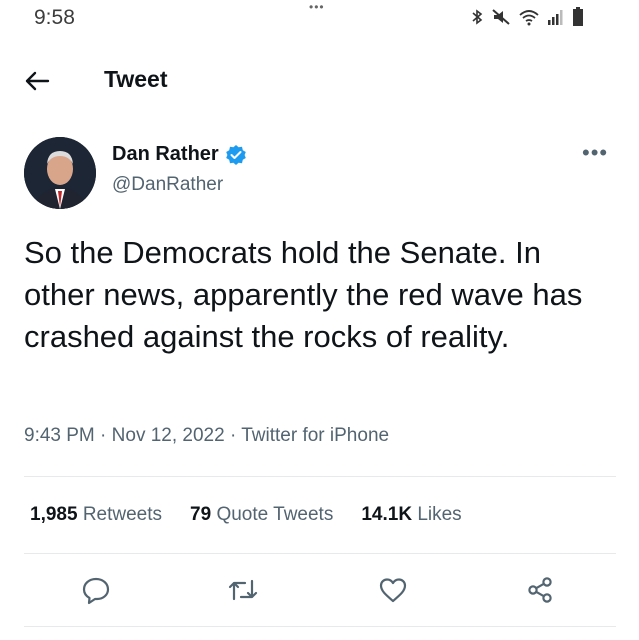 This screenshot has width=639, height=640. Describe the element at coordinates (60, 173) in the screenshot. I see `avatar` at that location.